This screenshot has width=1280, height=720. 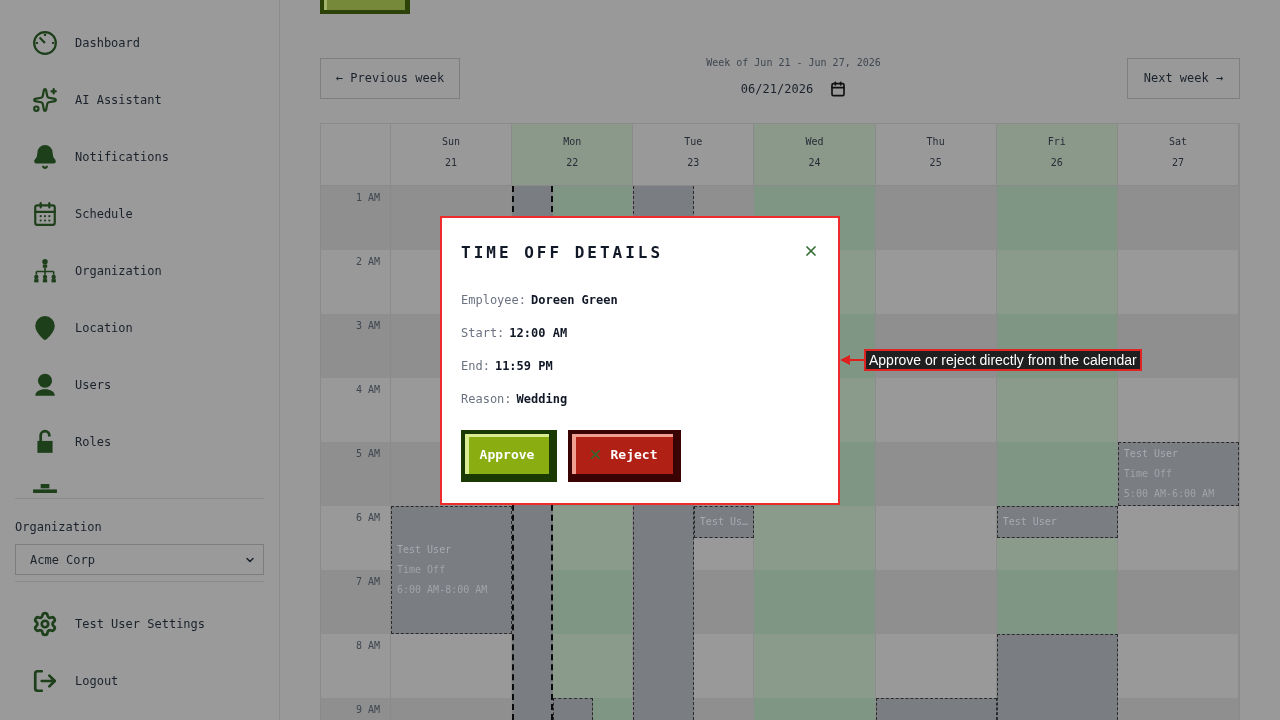 What do you see at coordinates (45, 270) in the screenshot?
I see `org-chart-icon` at bounding box center [45, 270].